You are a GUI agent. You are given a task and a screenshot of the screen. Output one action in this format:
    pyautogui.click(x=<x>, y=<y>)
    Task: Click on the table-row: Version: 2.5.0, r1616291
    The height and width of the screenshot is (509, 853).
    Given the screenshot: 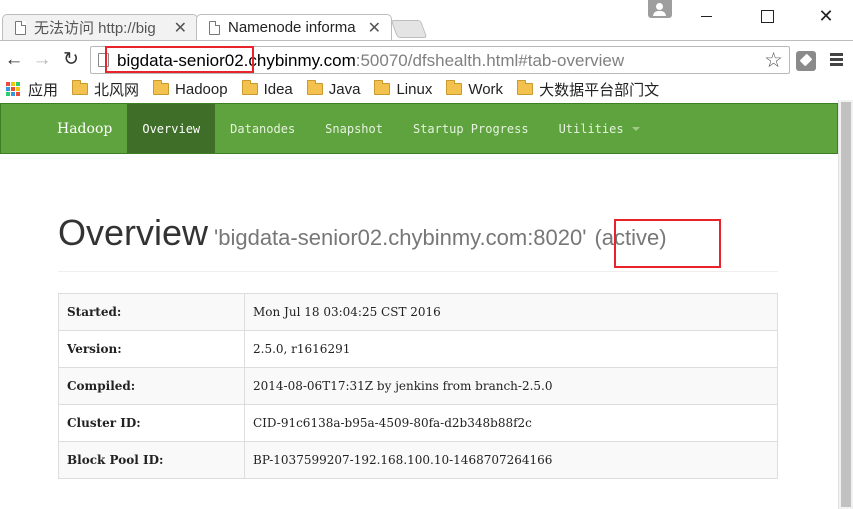 What is the action you would take?
    pyautogui.click(x=418, y=349)
    